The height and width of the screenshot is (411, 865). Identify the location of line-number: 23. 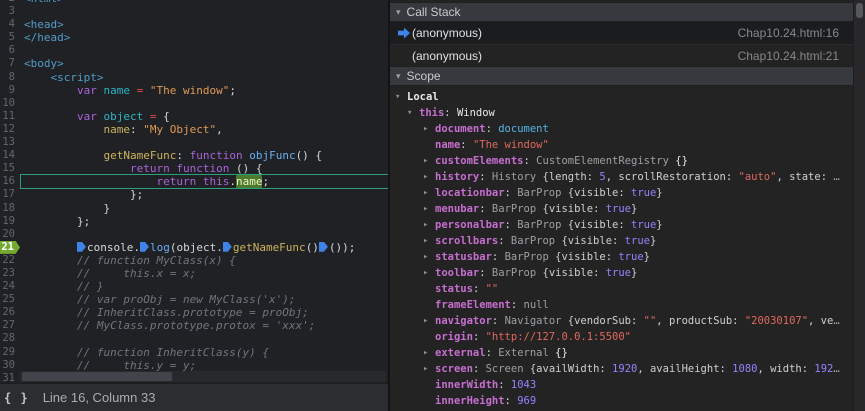
(10, 273).